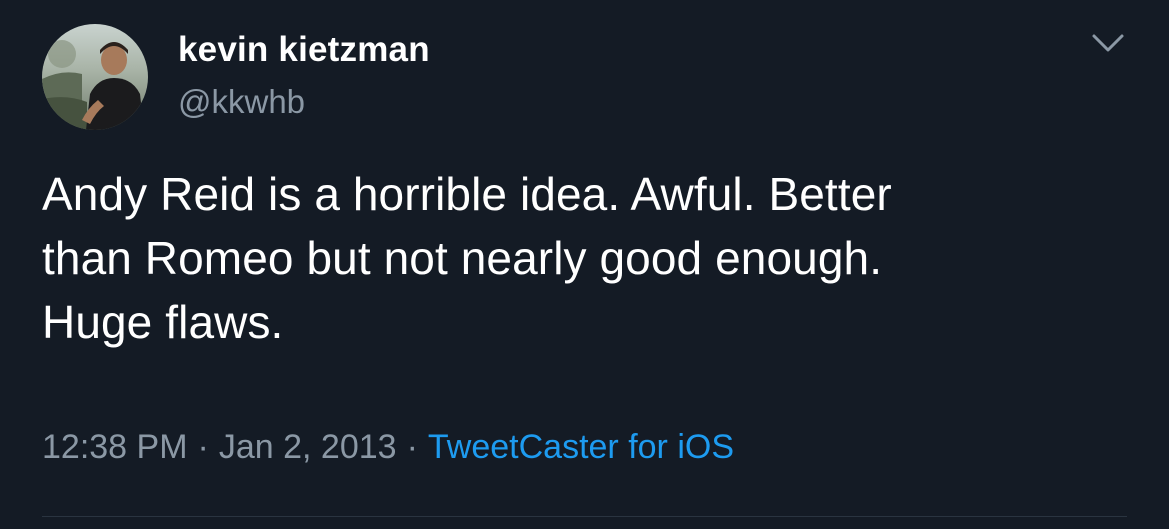  Describe the element at coordinates (308, 447) in the screenshot. I see `tweet-date: Jan 2, 2013` at that location.